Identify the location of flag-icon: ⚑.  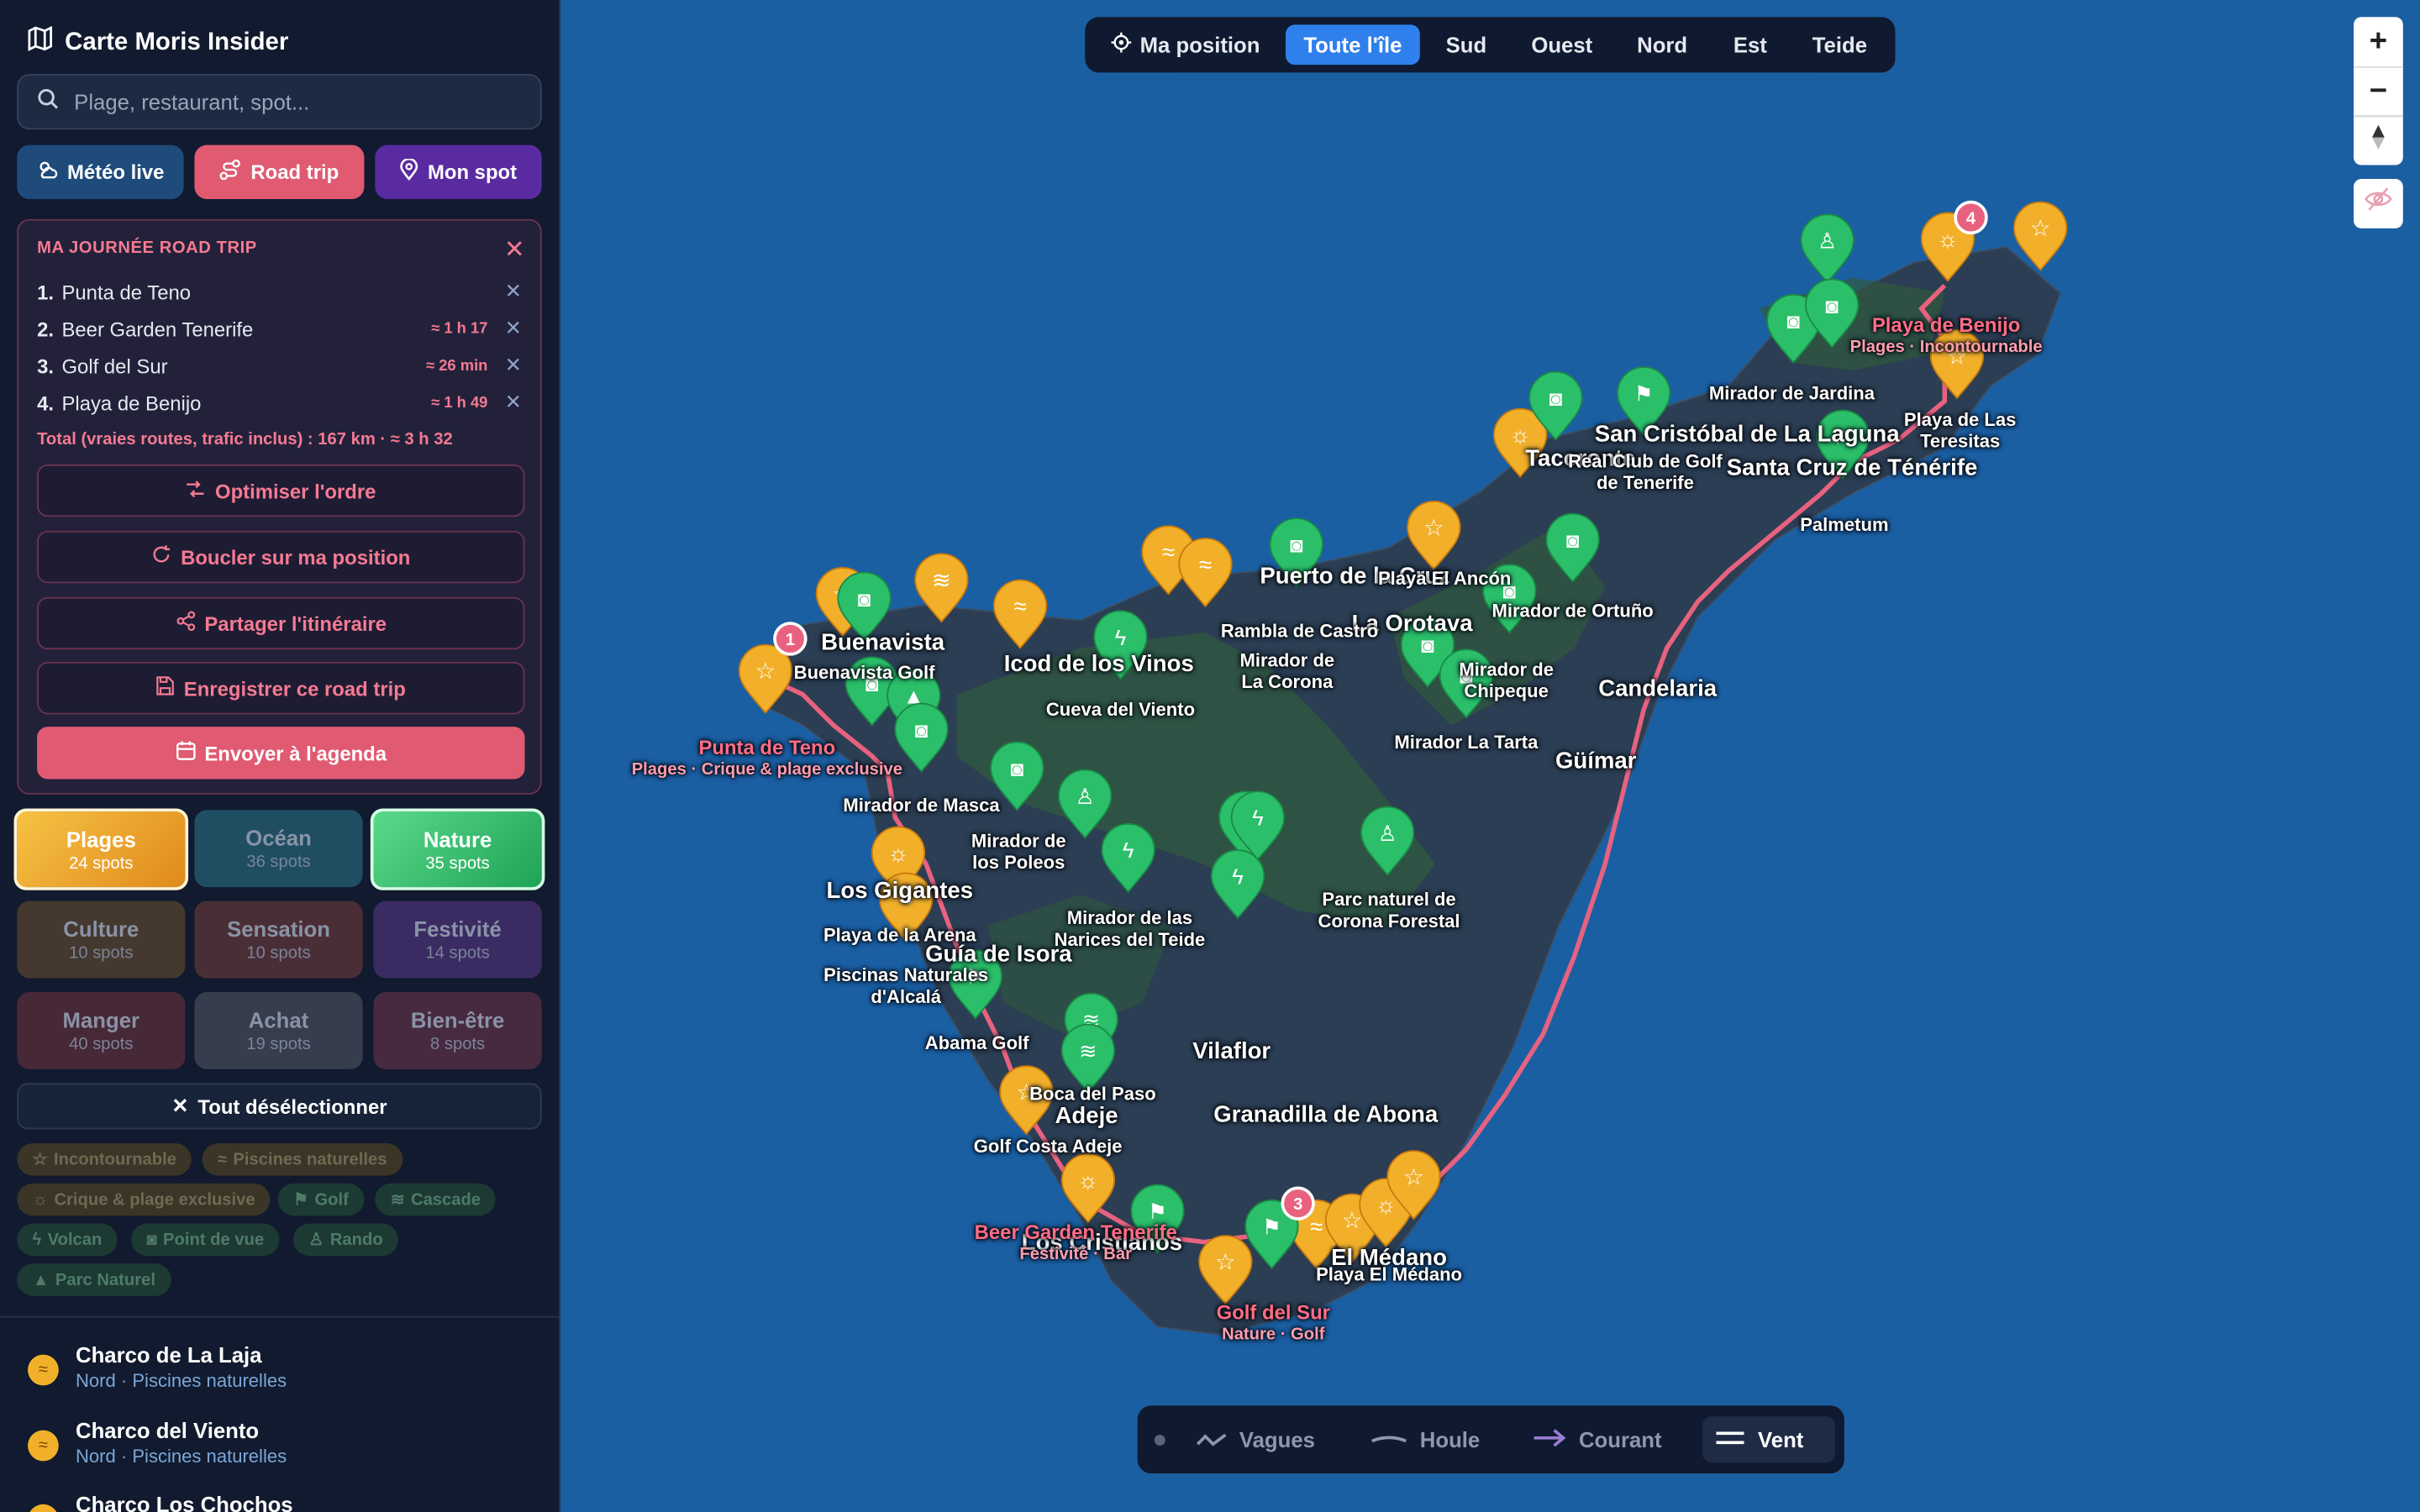
(300, 1200).